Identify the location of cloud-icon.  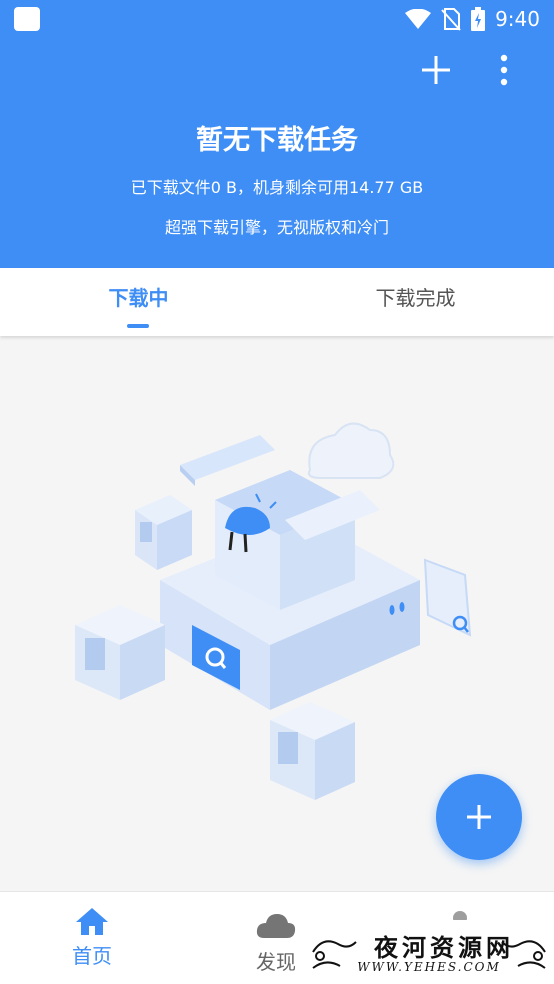
(276, 926).